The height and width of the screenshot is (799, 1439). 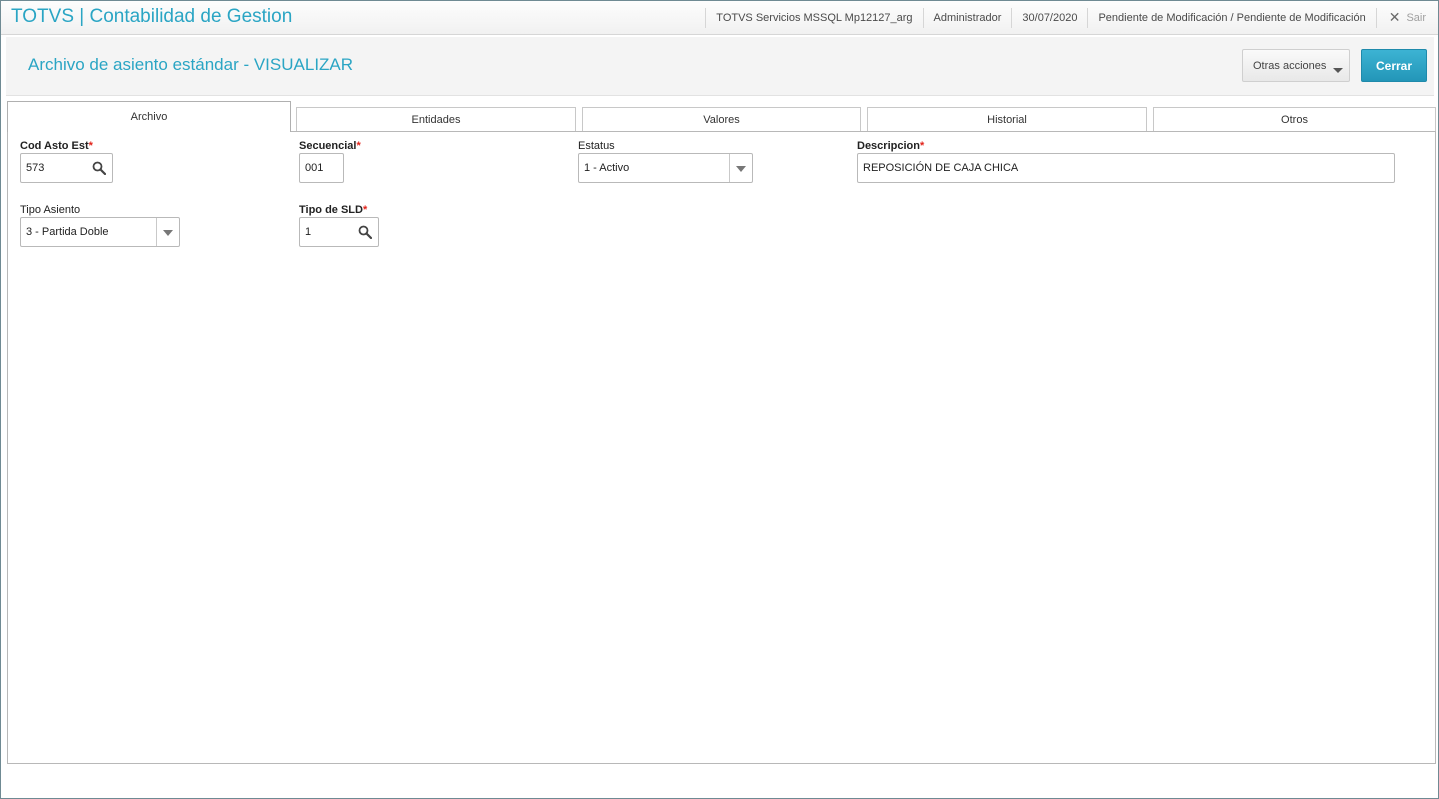 I want to click on tipo-asiento-dropdown-toggle, so click(x=167, y=232).